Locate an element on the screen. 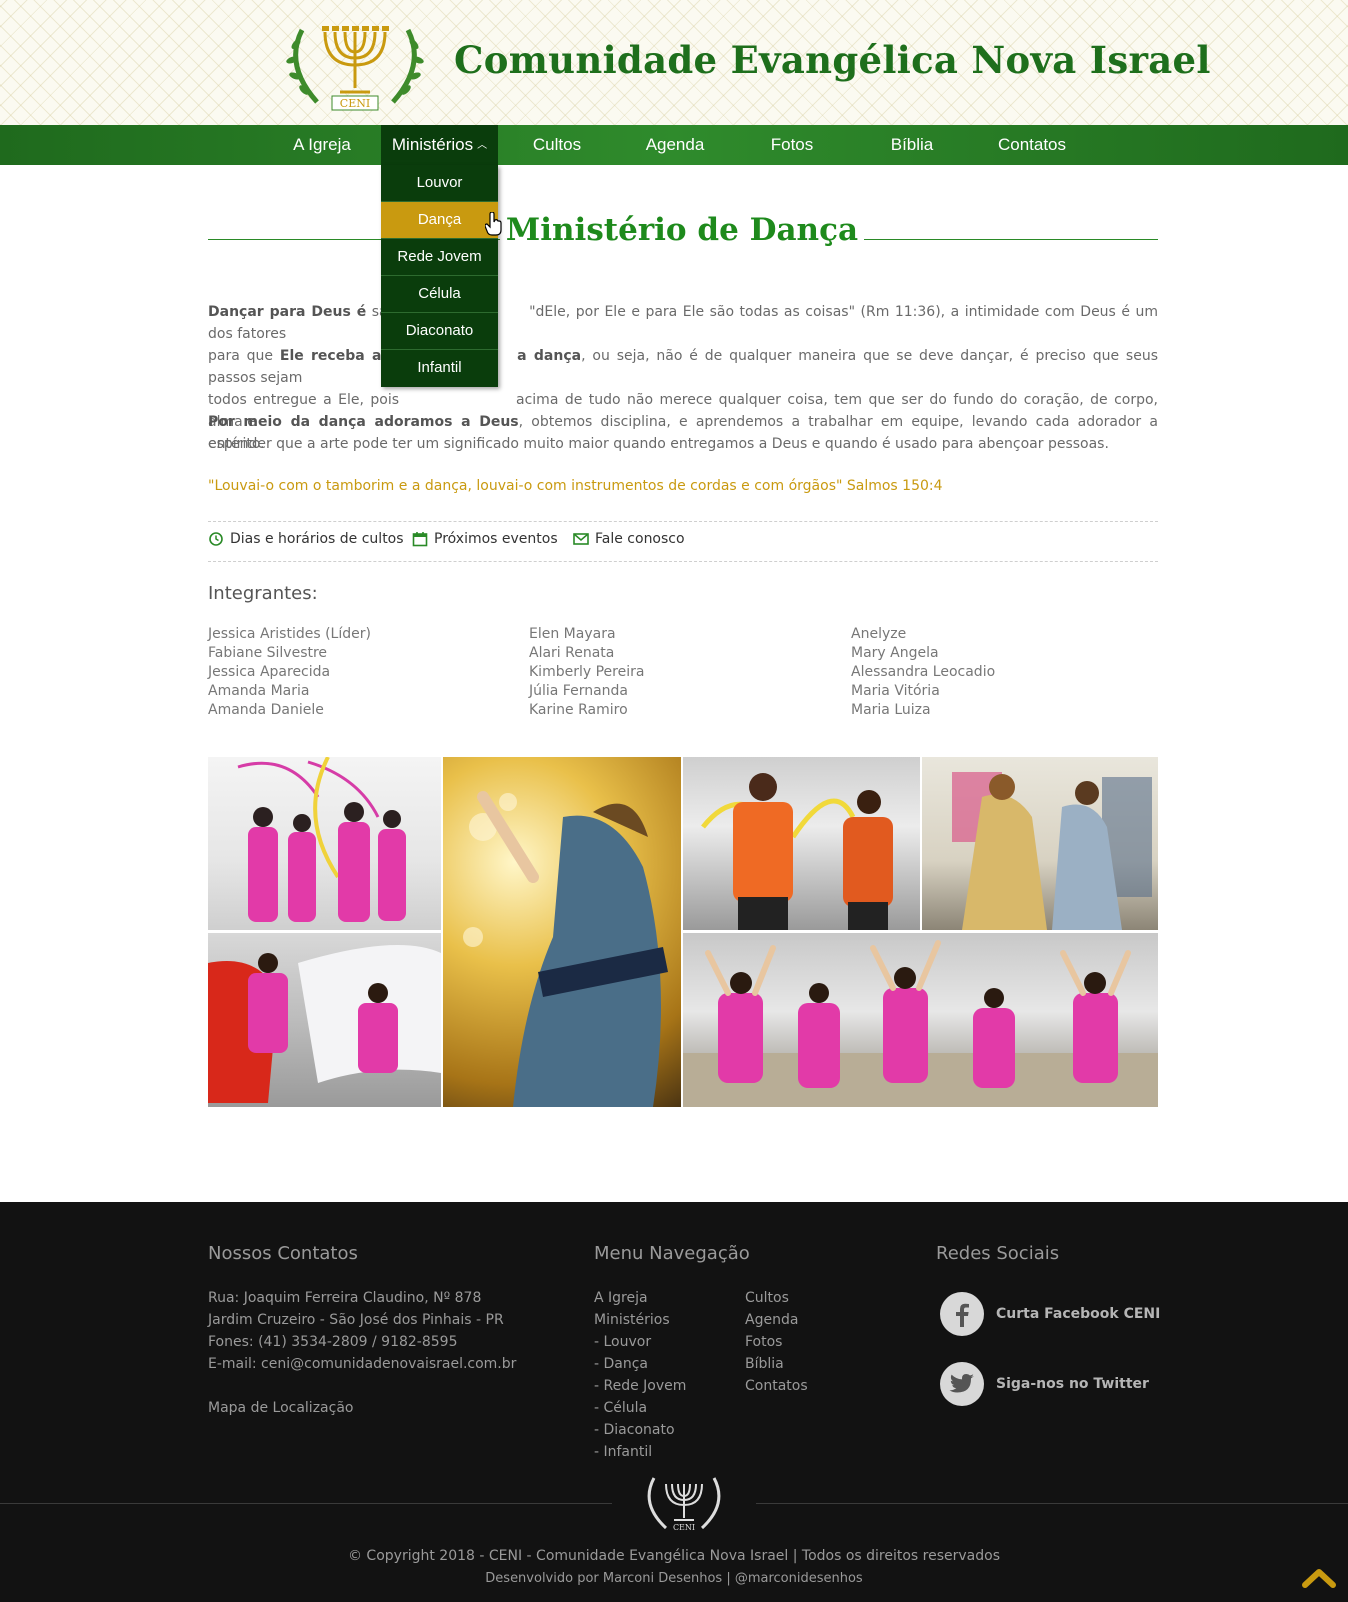 This screenshot has width=1348, height=1602. dancers-ribbons-image is located at coordinates (321, 839).